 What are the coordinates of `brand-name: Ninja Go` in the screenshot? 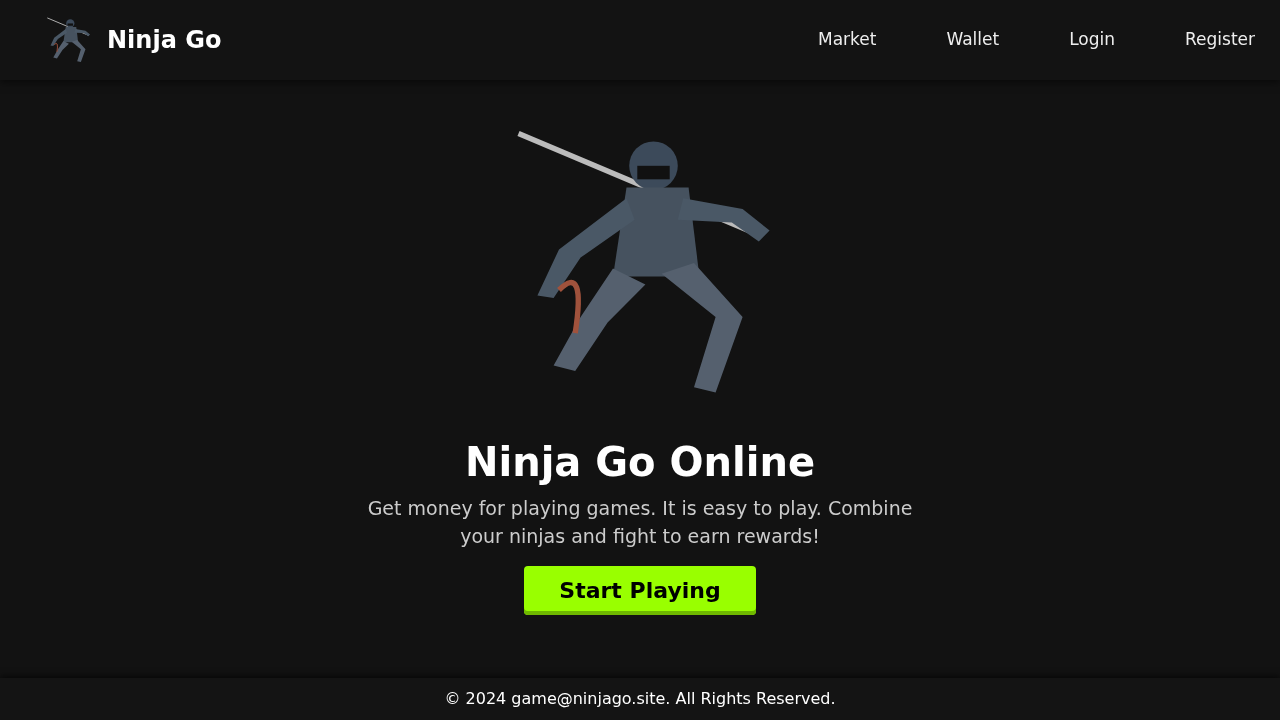 It's located at (164, 40).